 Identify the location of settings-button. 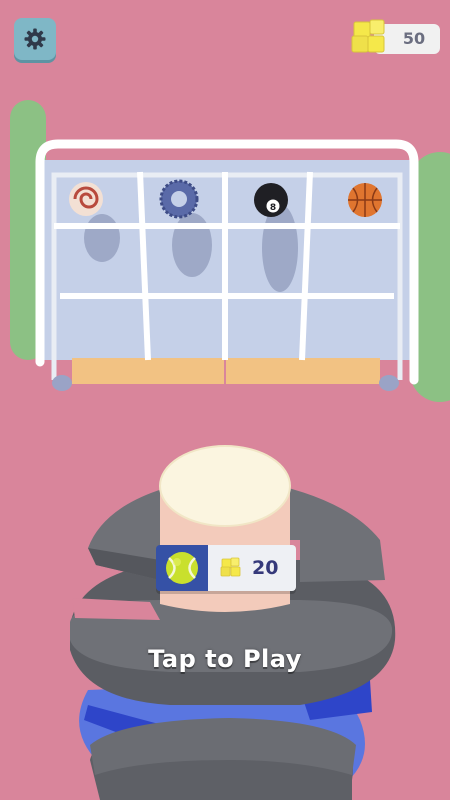
(35, 39).